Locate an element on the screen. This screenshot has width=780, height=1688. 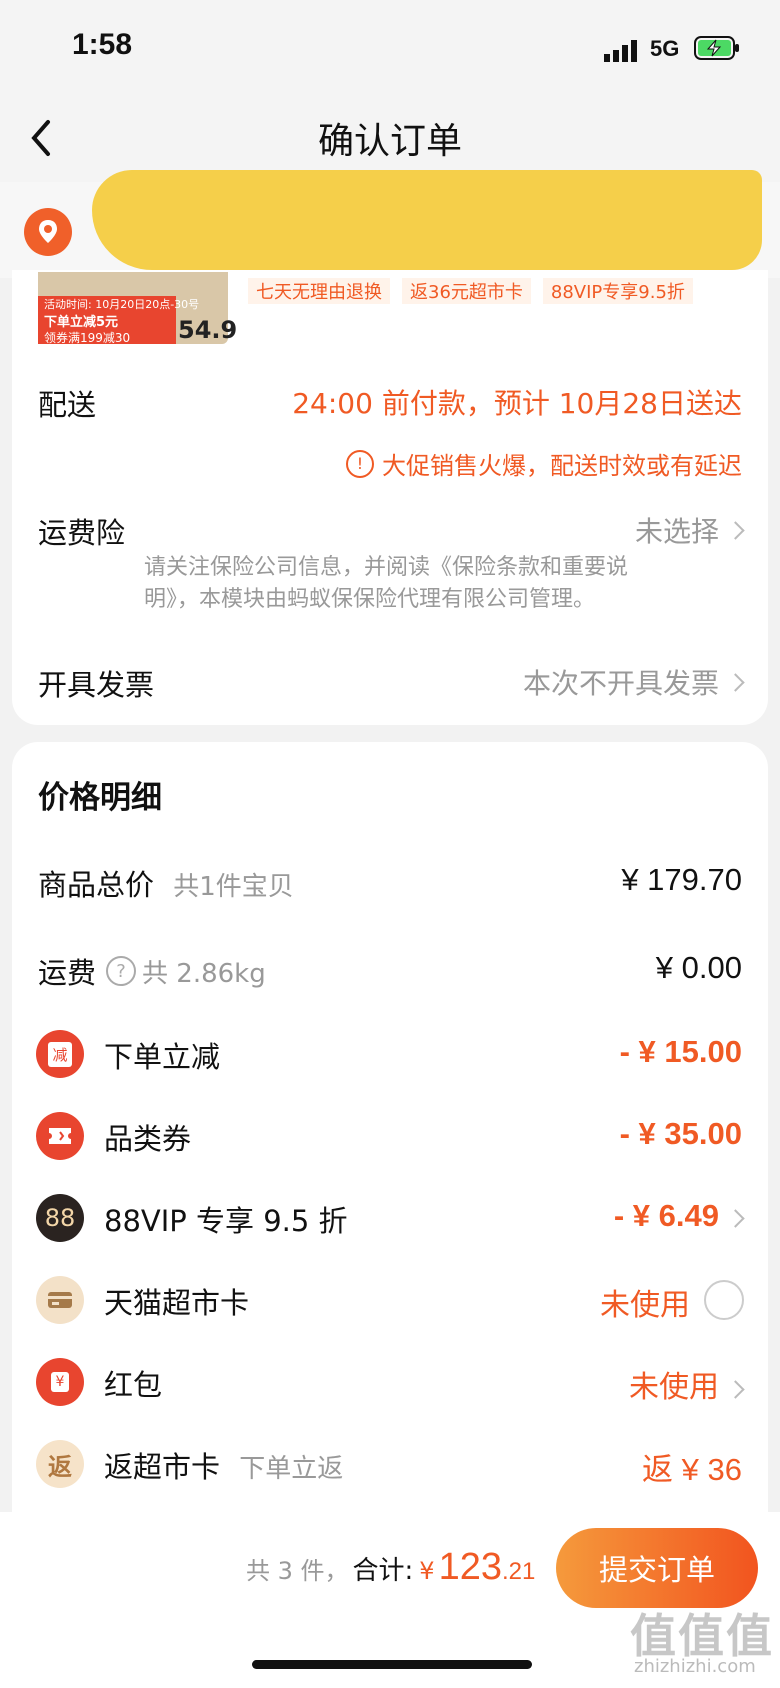
thumbnail-promo-time: 活动时间: 10月20日20点-30号 is located at coordinates (122, 304).